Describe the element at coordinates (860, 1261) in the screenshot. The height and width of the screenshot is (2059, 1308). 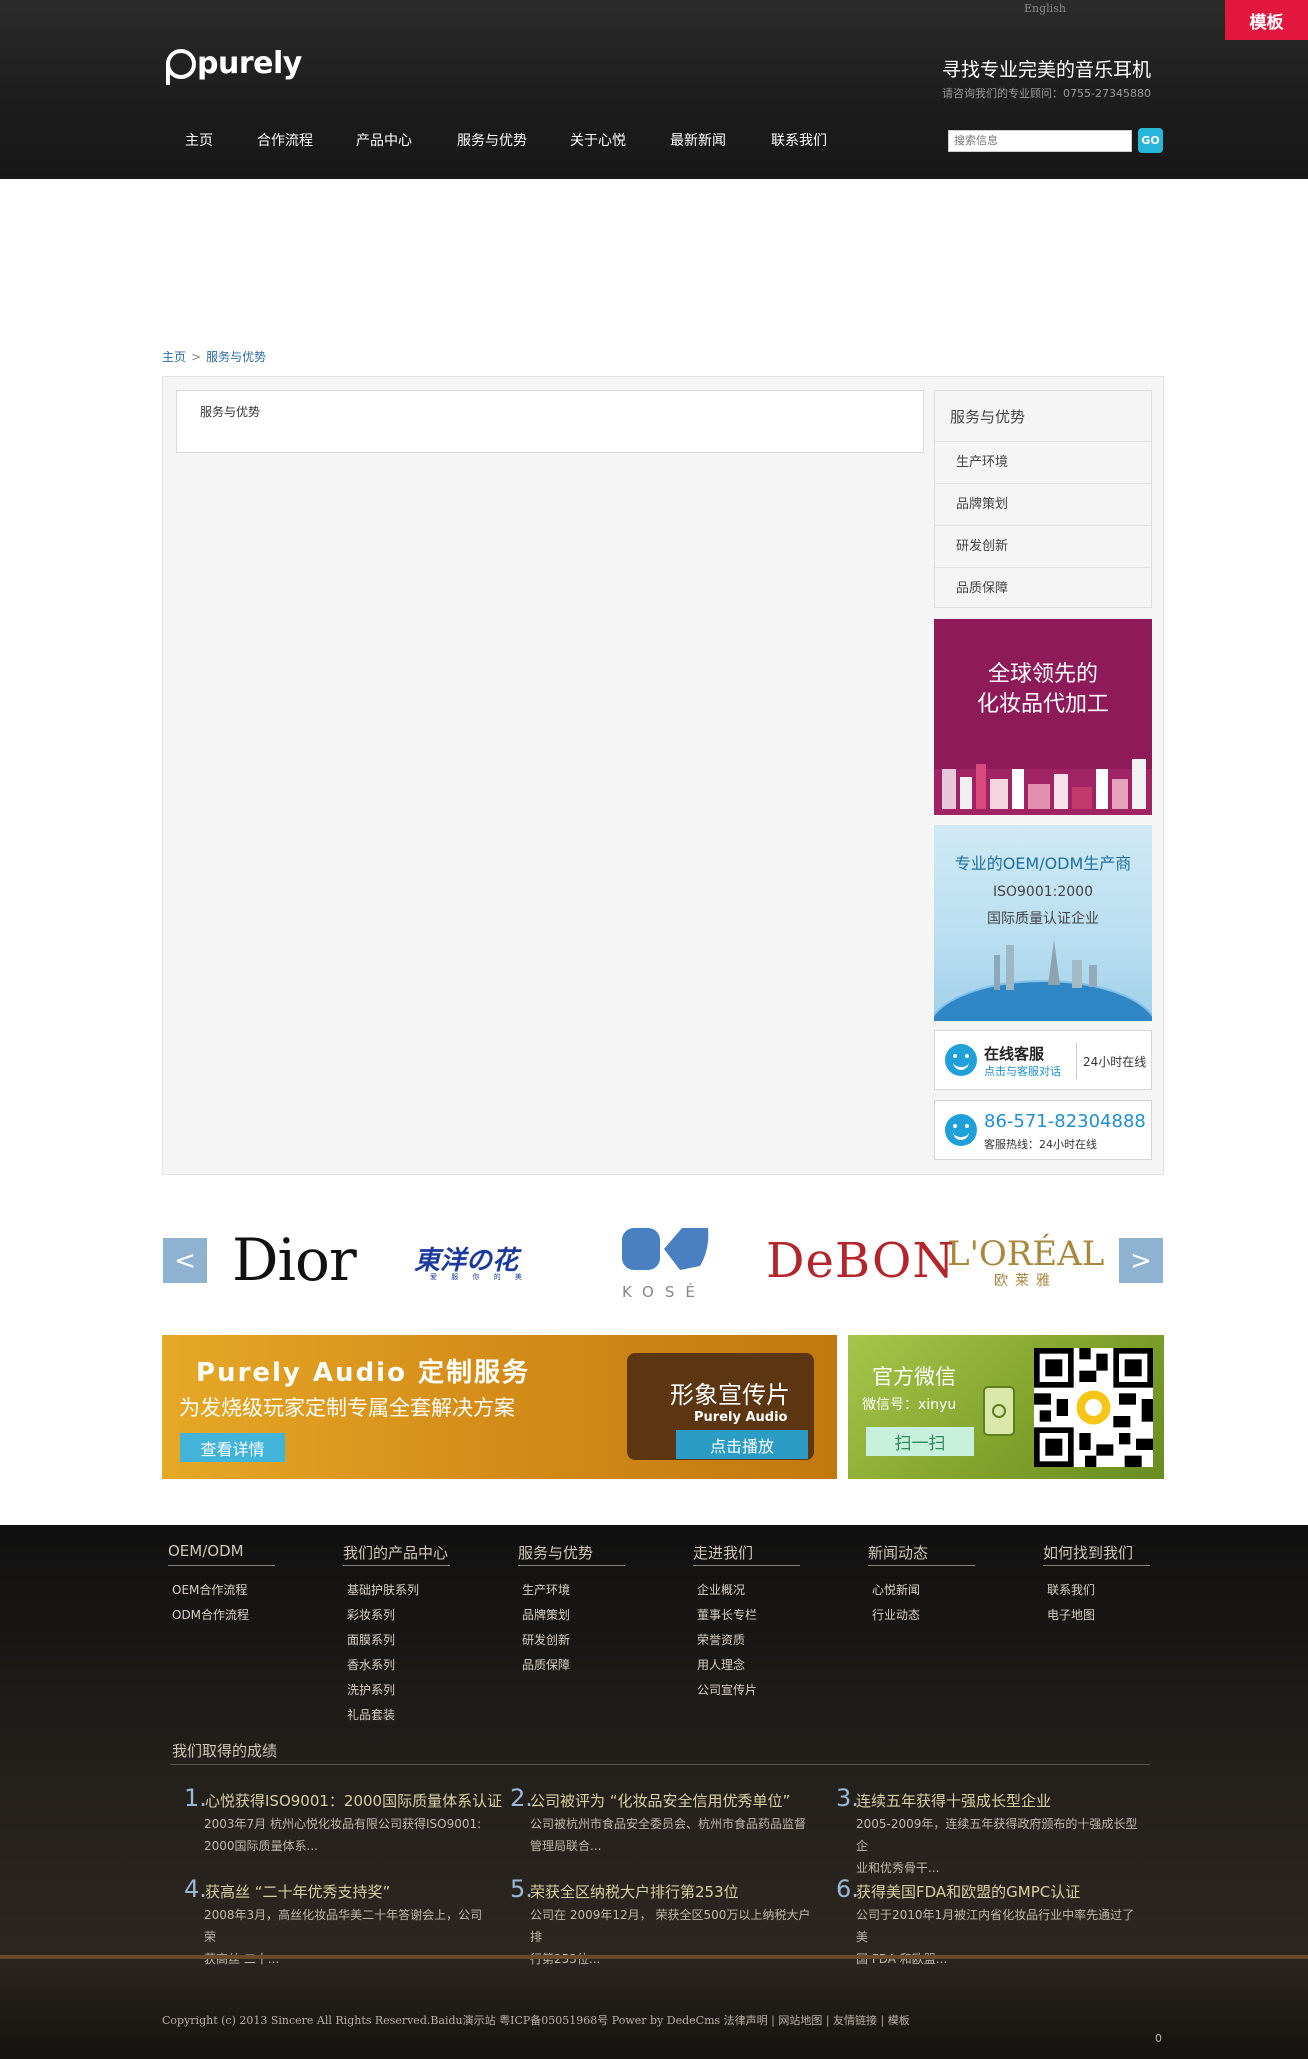
I see `brand-logo-debon: DeBON` at that location.